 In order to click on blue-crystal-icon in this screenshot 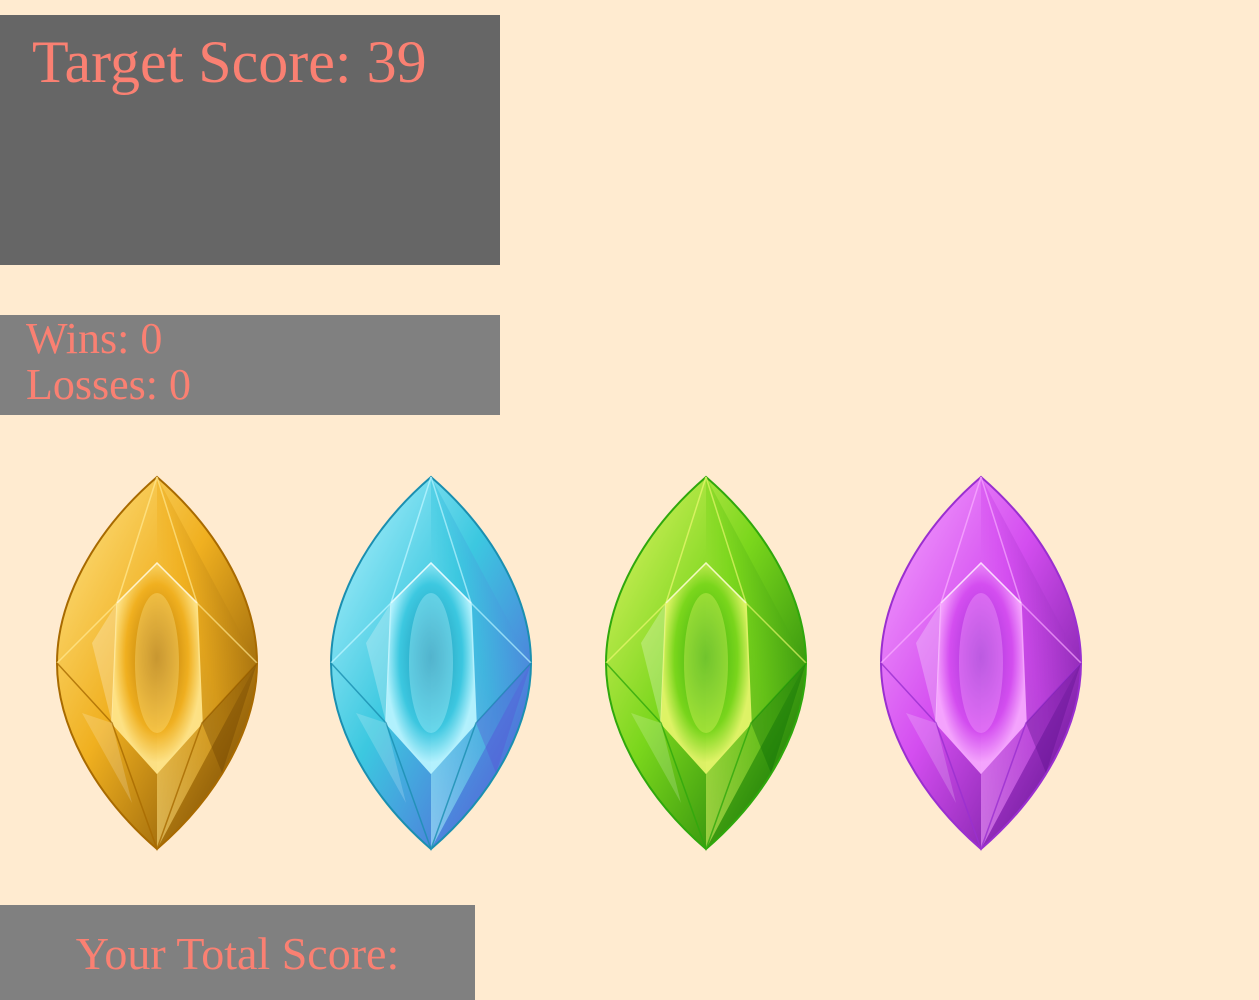, I will do `click(431, 663)`.